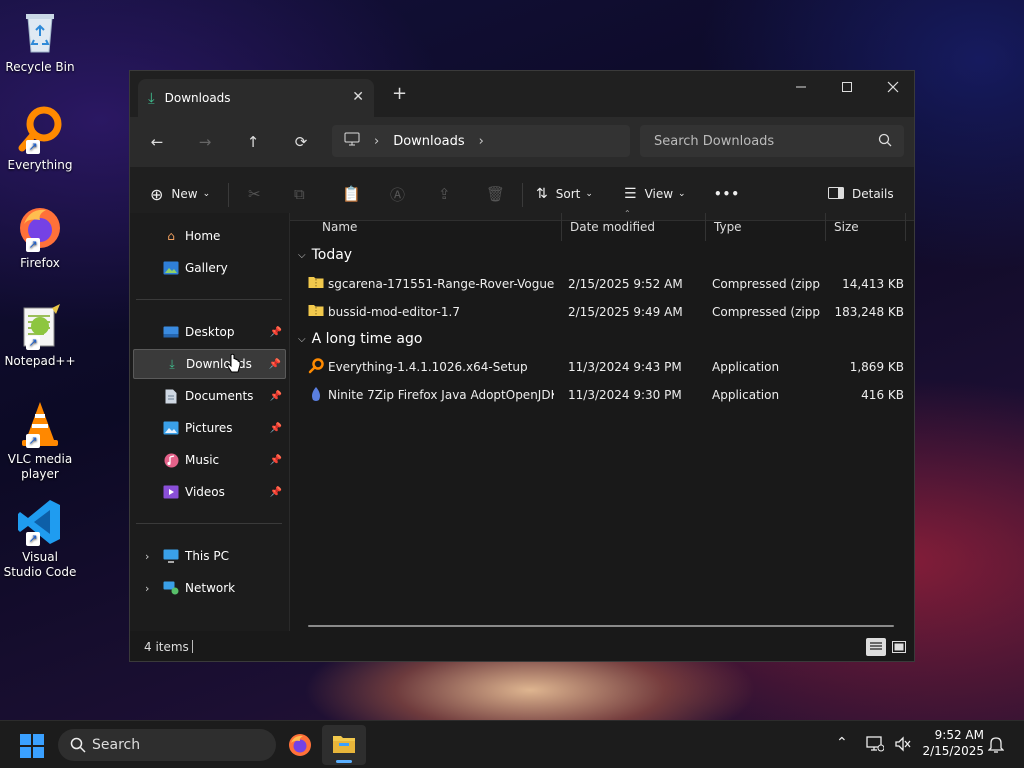 The image size is (1024, 768). What do you see at coordinates (40, 67) in the screenshot?
I see `desktop-icon-label: Recycle Bin` at bounding box center [40, 67].